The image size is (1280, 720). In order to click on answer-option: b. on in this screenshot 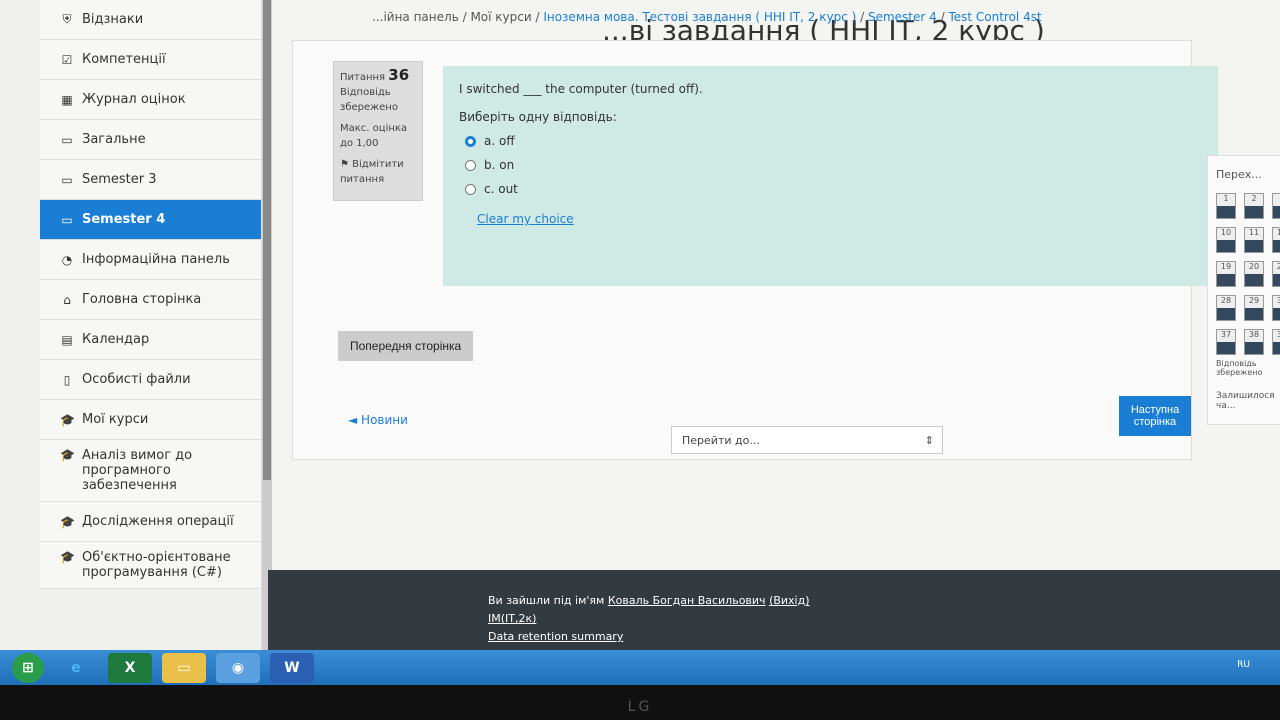, I will do `click(830, 165)`.